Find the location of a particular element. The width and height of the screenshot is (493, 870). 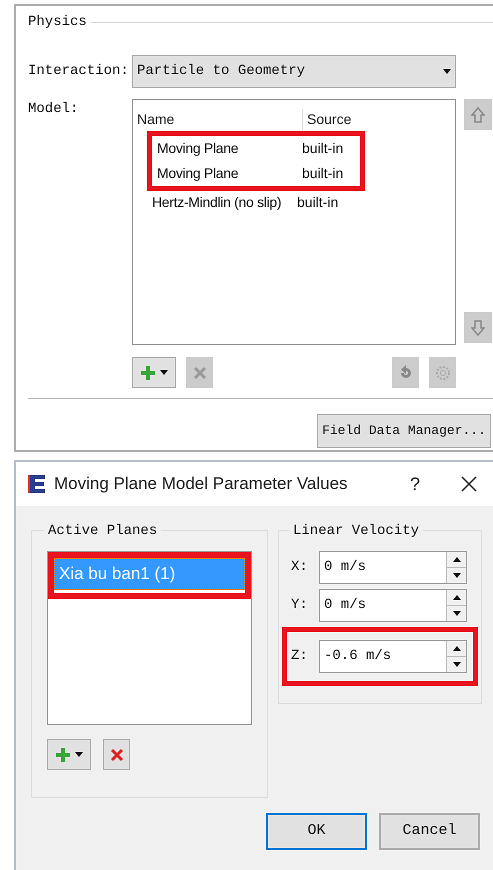

move-down-button is located at coordinates (478, 327).